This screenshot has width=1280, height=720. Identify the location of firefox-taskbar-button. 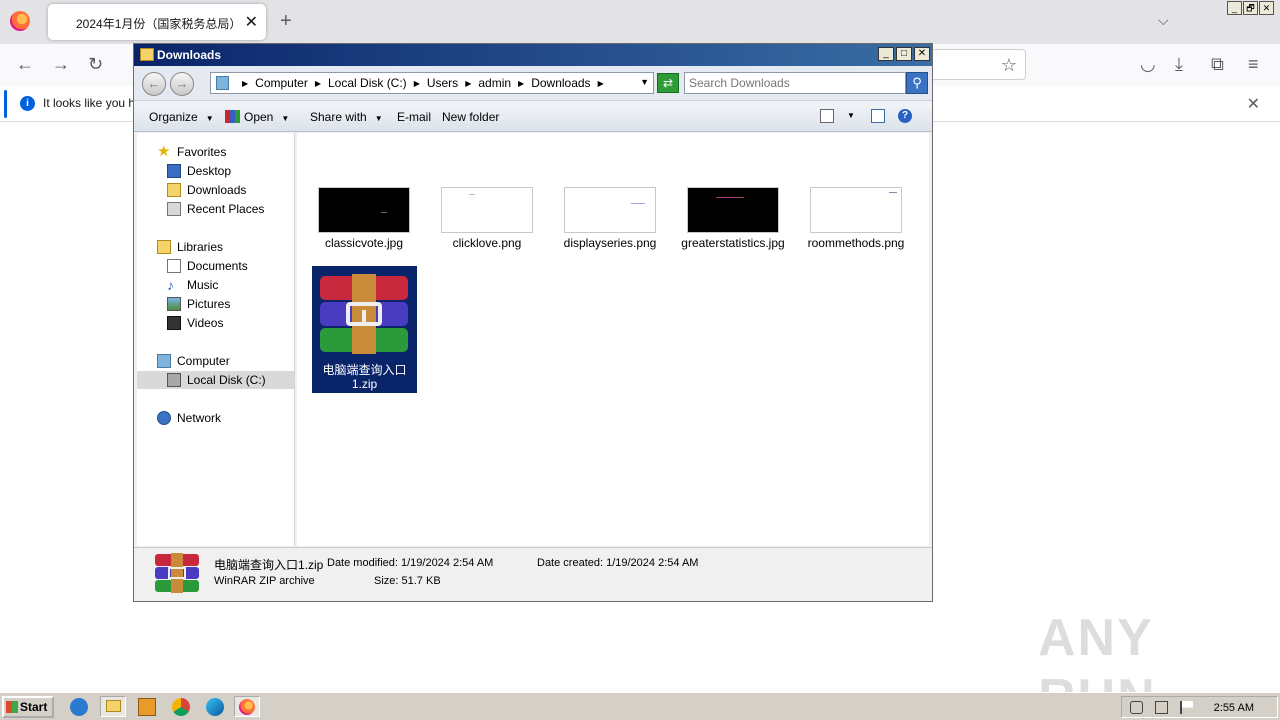
(247, 706).